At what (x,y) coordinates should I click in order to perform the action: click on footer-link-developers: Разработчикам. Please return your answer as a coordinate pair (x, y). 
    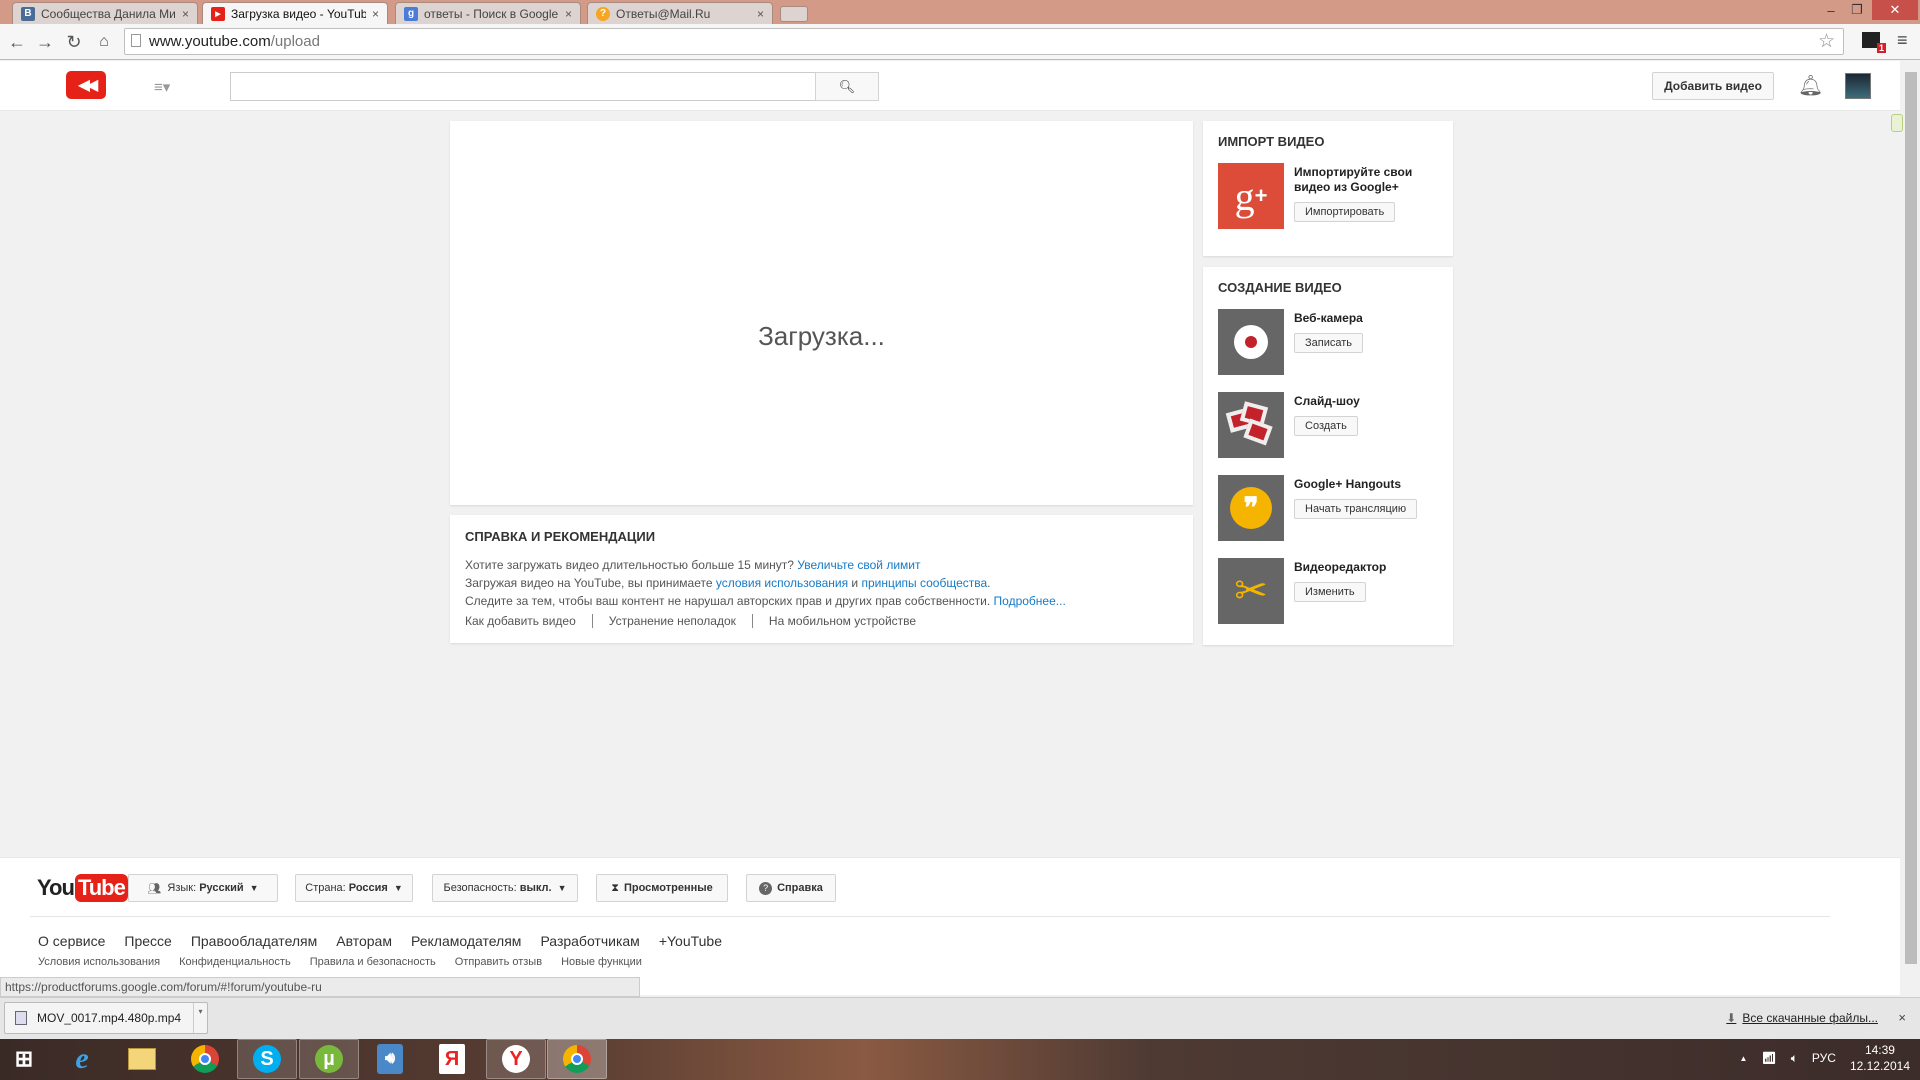
    Looking at the image, I should click on (589, 941).